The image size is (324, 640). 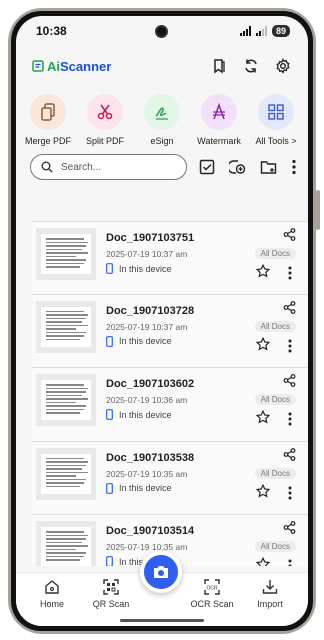 I want to click on search-row, so click(x=163, y=167).